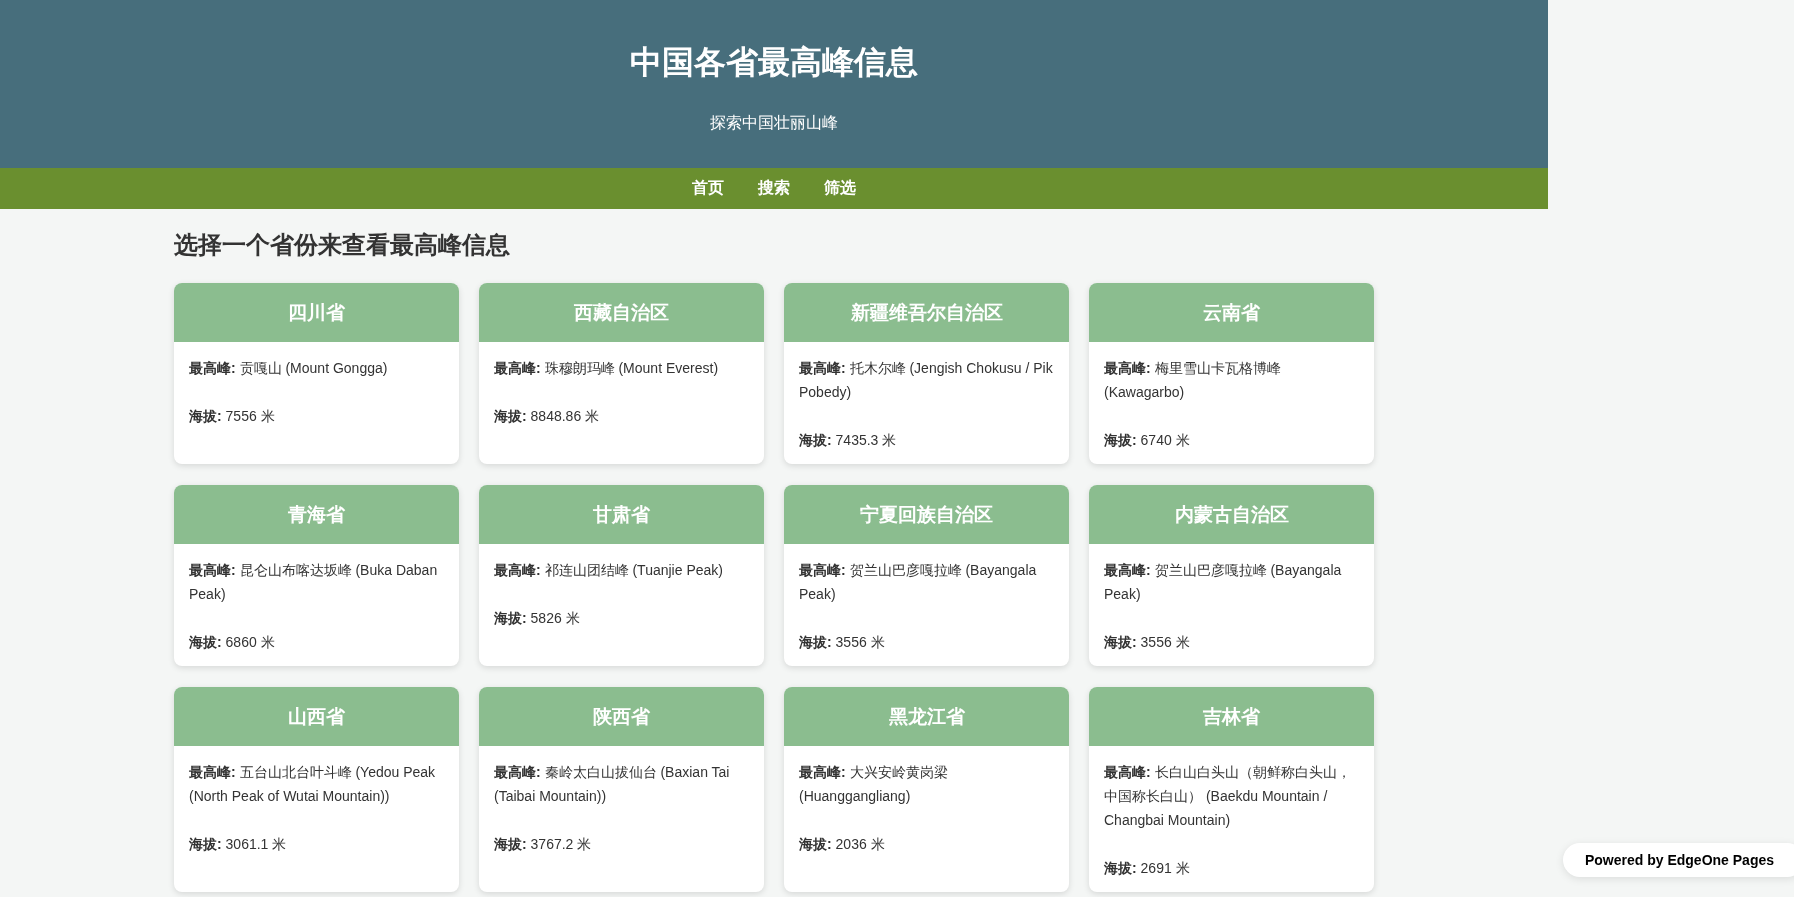 The image size is (1794, 897). What do you see at coordinates (848, 440) in the screenshot?
I see `elevation-info: 海拔: 7435.3 米` at bounding box center [848, 440].